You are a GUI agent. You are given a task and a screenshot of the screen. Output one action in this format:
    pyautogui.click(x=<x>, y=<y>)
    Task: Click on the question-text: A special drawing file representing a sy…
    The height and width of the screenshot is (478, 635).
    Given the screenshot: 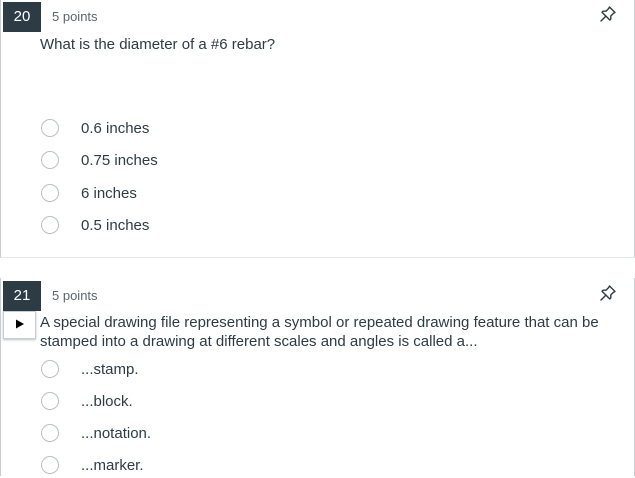 What is the action you would take?
    pyautogui.click(x=319, y=332)
    